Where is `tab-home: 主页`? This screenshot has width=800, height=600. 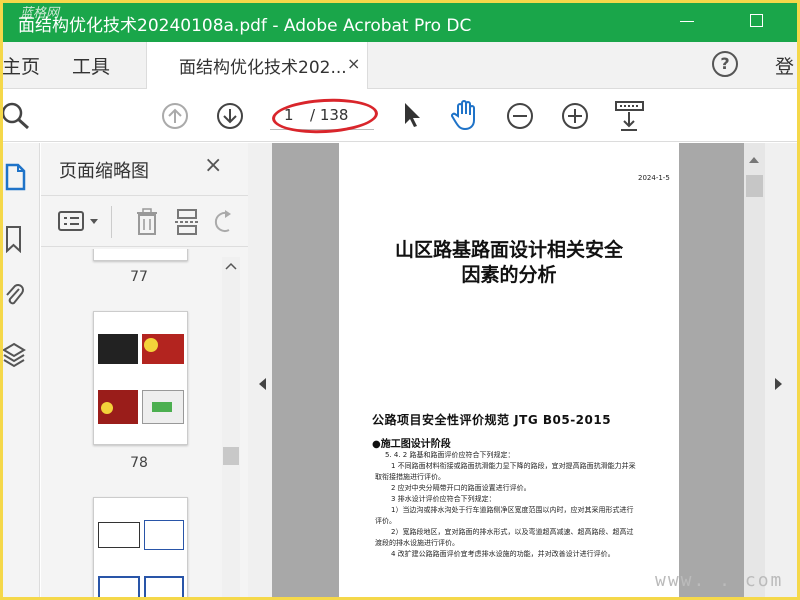 tab-home: 主页 is located at coordinates (21, 65).